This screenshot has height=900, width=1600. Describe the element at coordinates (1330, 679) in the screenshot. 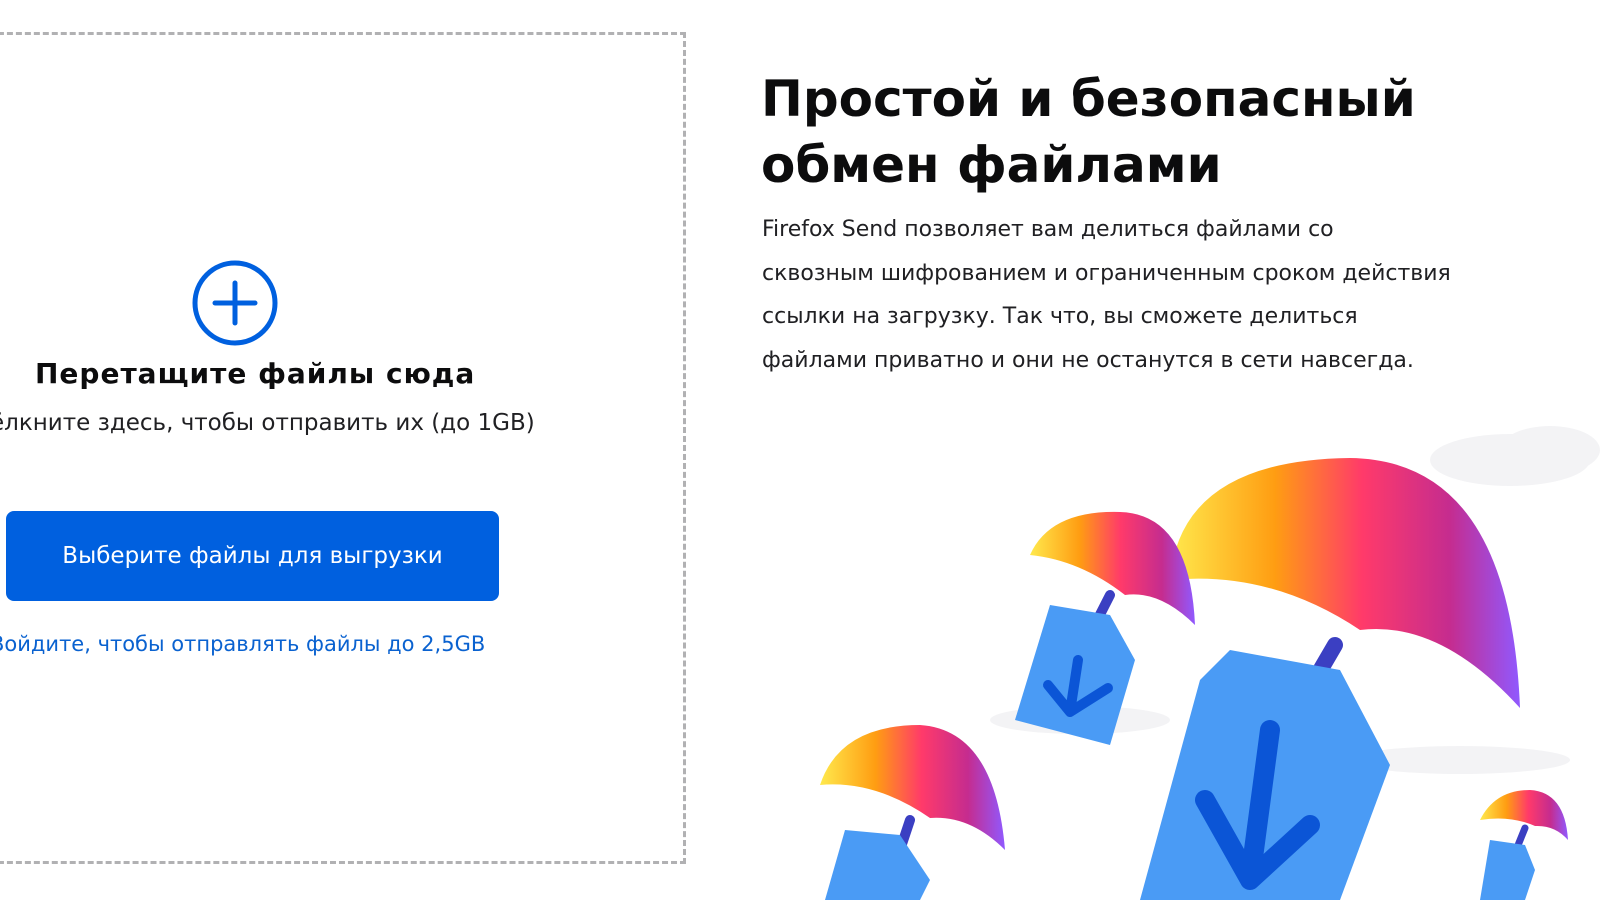

I see `large-parachute` at that location.